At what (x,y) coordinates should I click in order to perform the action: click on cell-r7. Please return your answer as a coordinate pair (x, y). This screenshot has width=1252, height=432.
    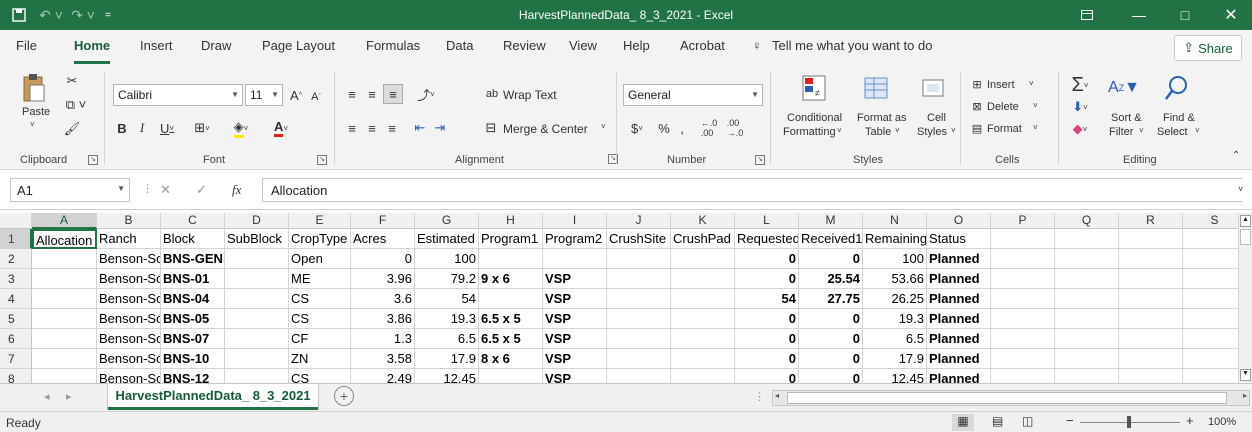
    Looking at the image, I should click on (1151, 359).